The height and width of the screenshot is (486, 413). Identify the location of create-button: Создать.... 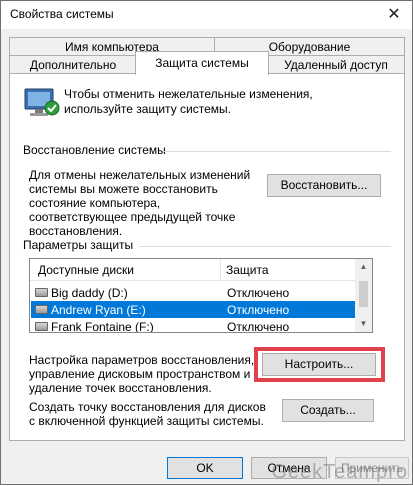
(328, 410).